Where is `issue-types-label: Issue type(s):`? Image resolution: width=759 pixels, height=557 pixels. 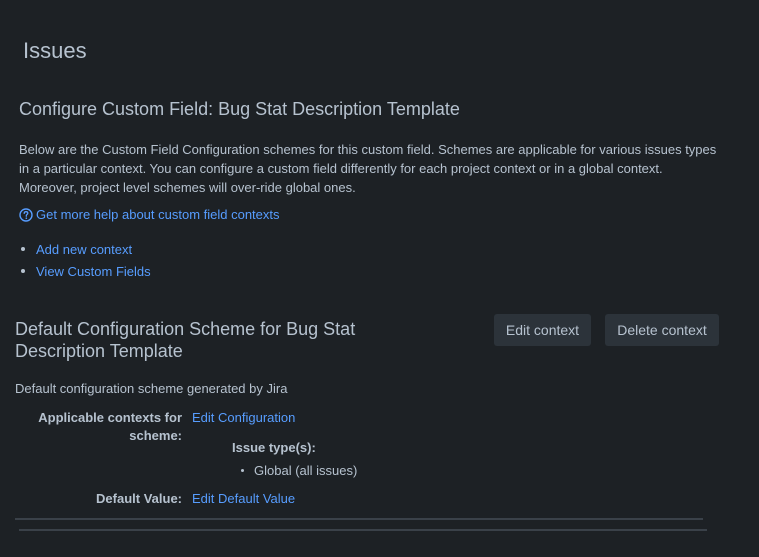
issue-types-label: Issue type(s): is located at coordinates (274, 447).